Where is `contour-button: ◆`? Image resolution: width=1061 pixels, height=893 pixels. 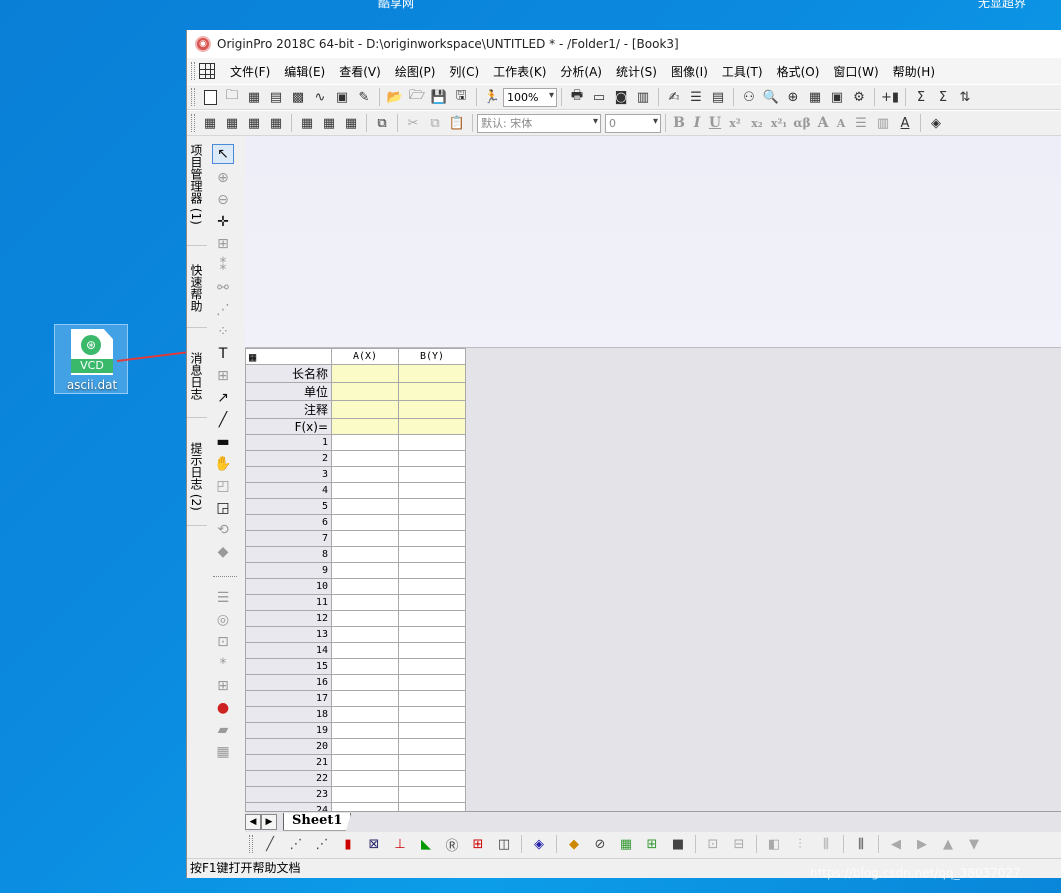 contour-button: ◆ is located at coordinates (574, 844).